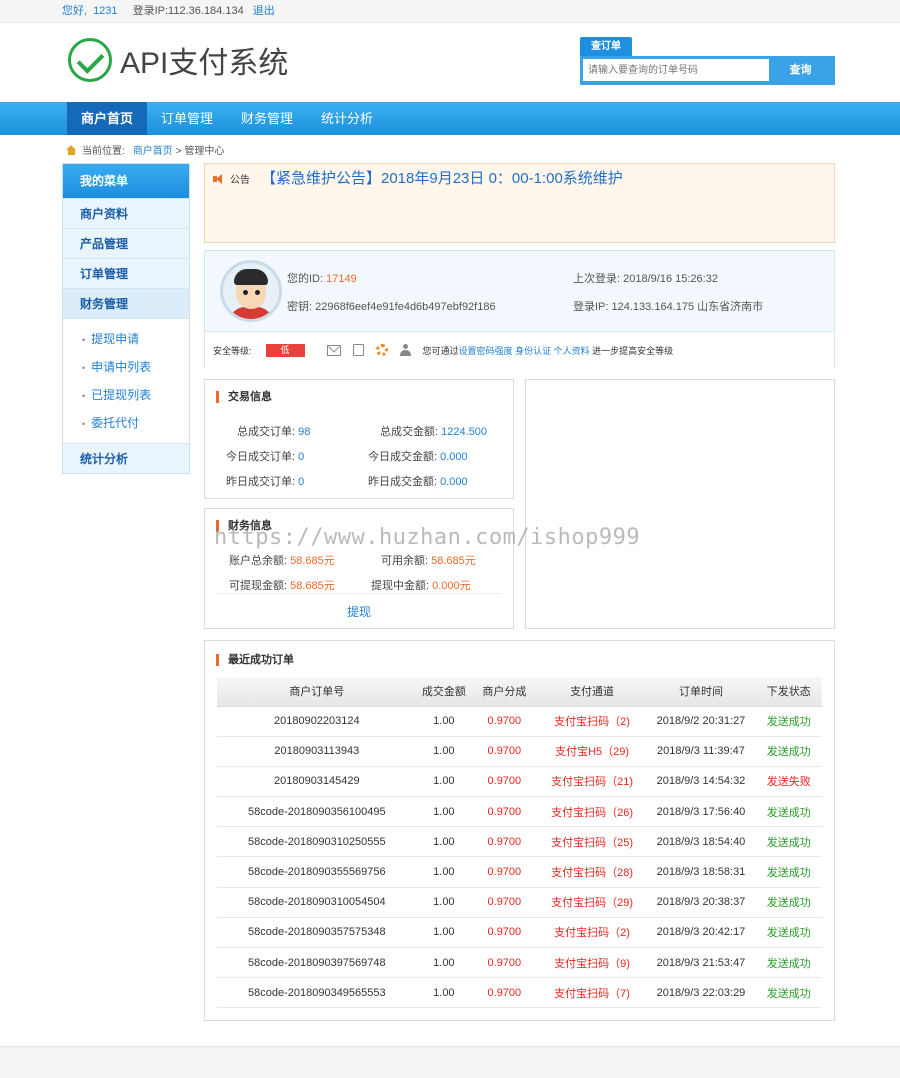 The width and height of the screenshot is (900, 1078). What do you see at coordinates (533, 350) in the screenshot?
I see `identity-auth-link: 身份认证` at bounding box center [533, 350].